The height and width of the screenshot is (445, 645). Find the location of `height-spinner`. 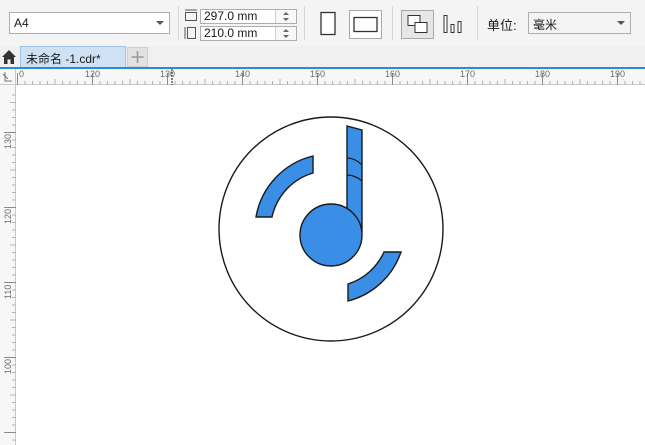

height-spinner is located at coordinates (285, 33).